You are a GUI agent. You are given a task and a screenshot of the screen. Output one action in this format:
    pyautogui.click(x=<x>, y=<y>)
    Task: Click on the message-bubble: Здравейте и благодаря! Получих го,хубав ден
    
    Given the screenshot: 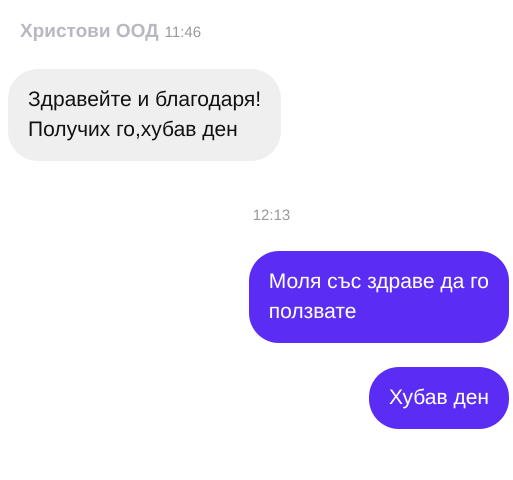 What is the action you would take?
    pyautogui.click(x=145, y=114)
    